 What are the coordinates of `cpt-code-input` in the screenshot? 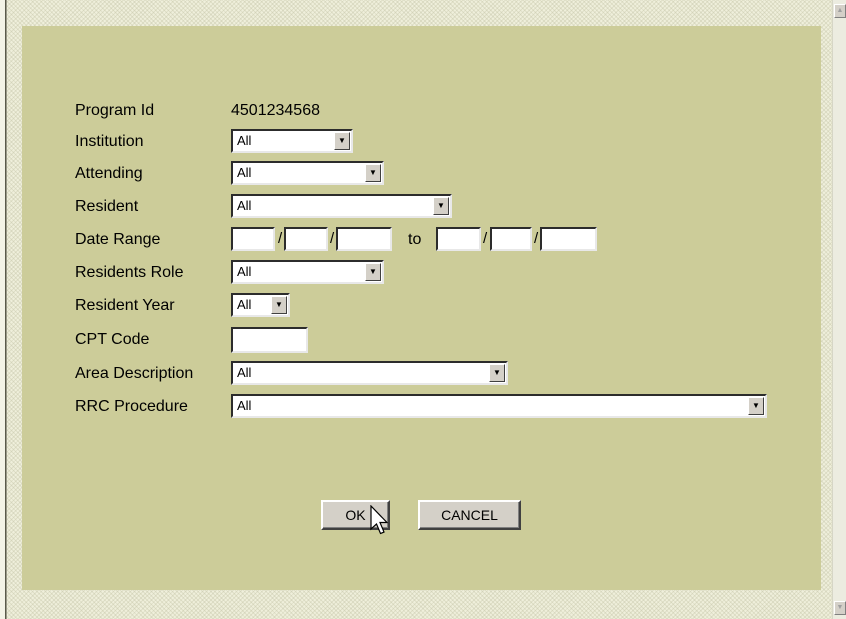 It's located at (269, 340).